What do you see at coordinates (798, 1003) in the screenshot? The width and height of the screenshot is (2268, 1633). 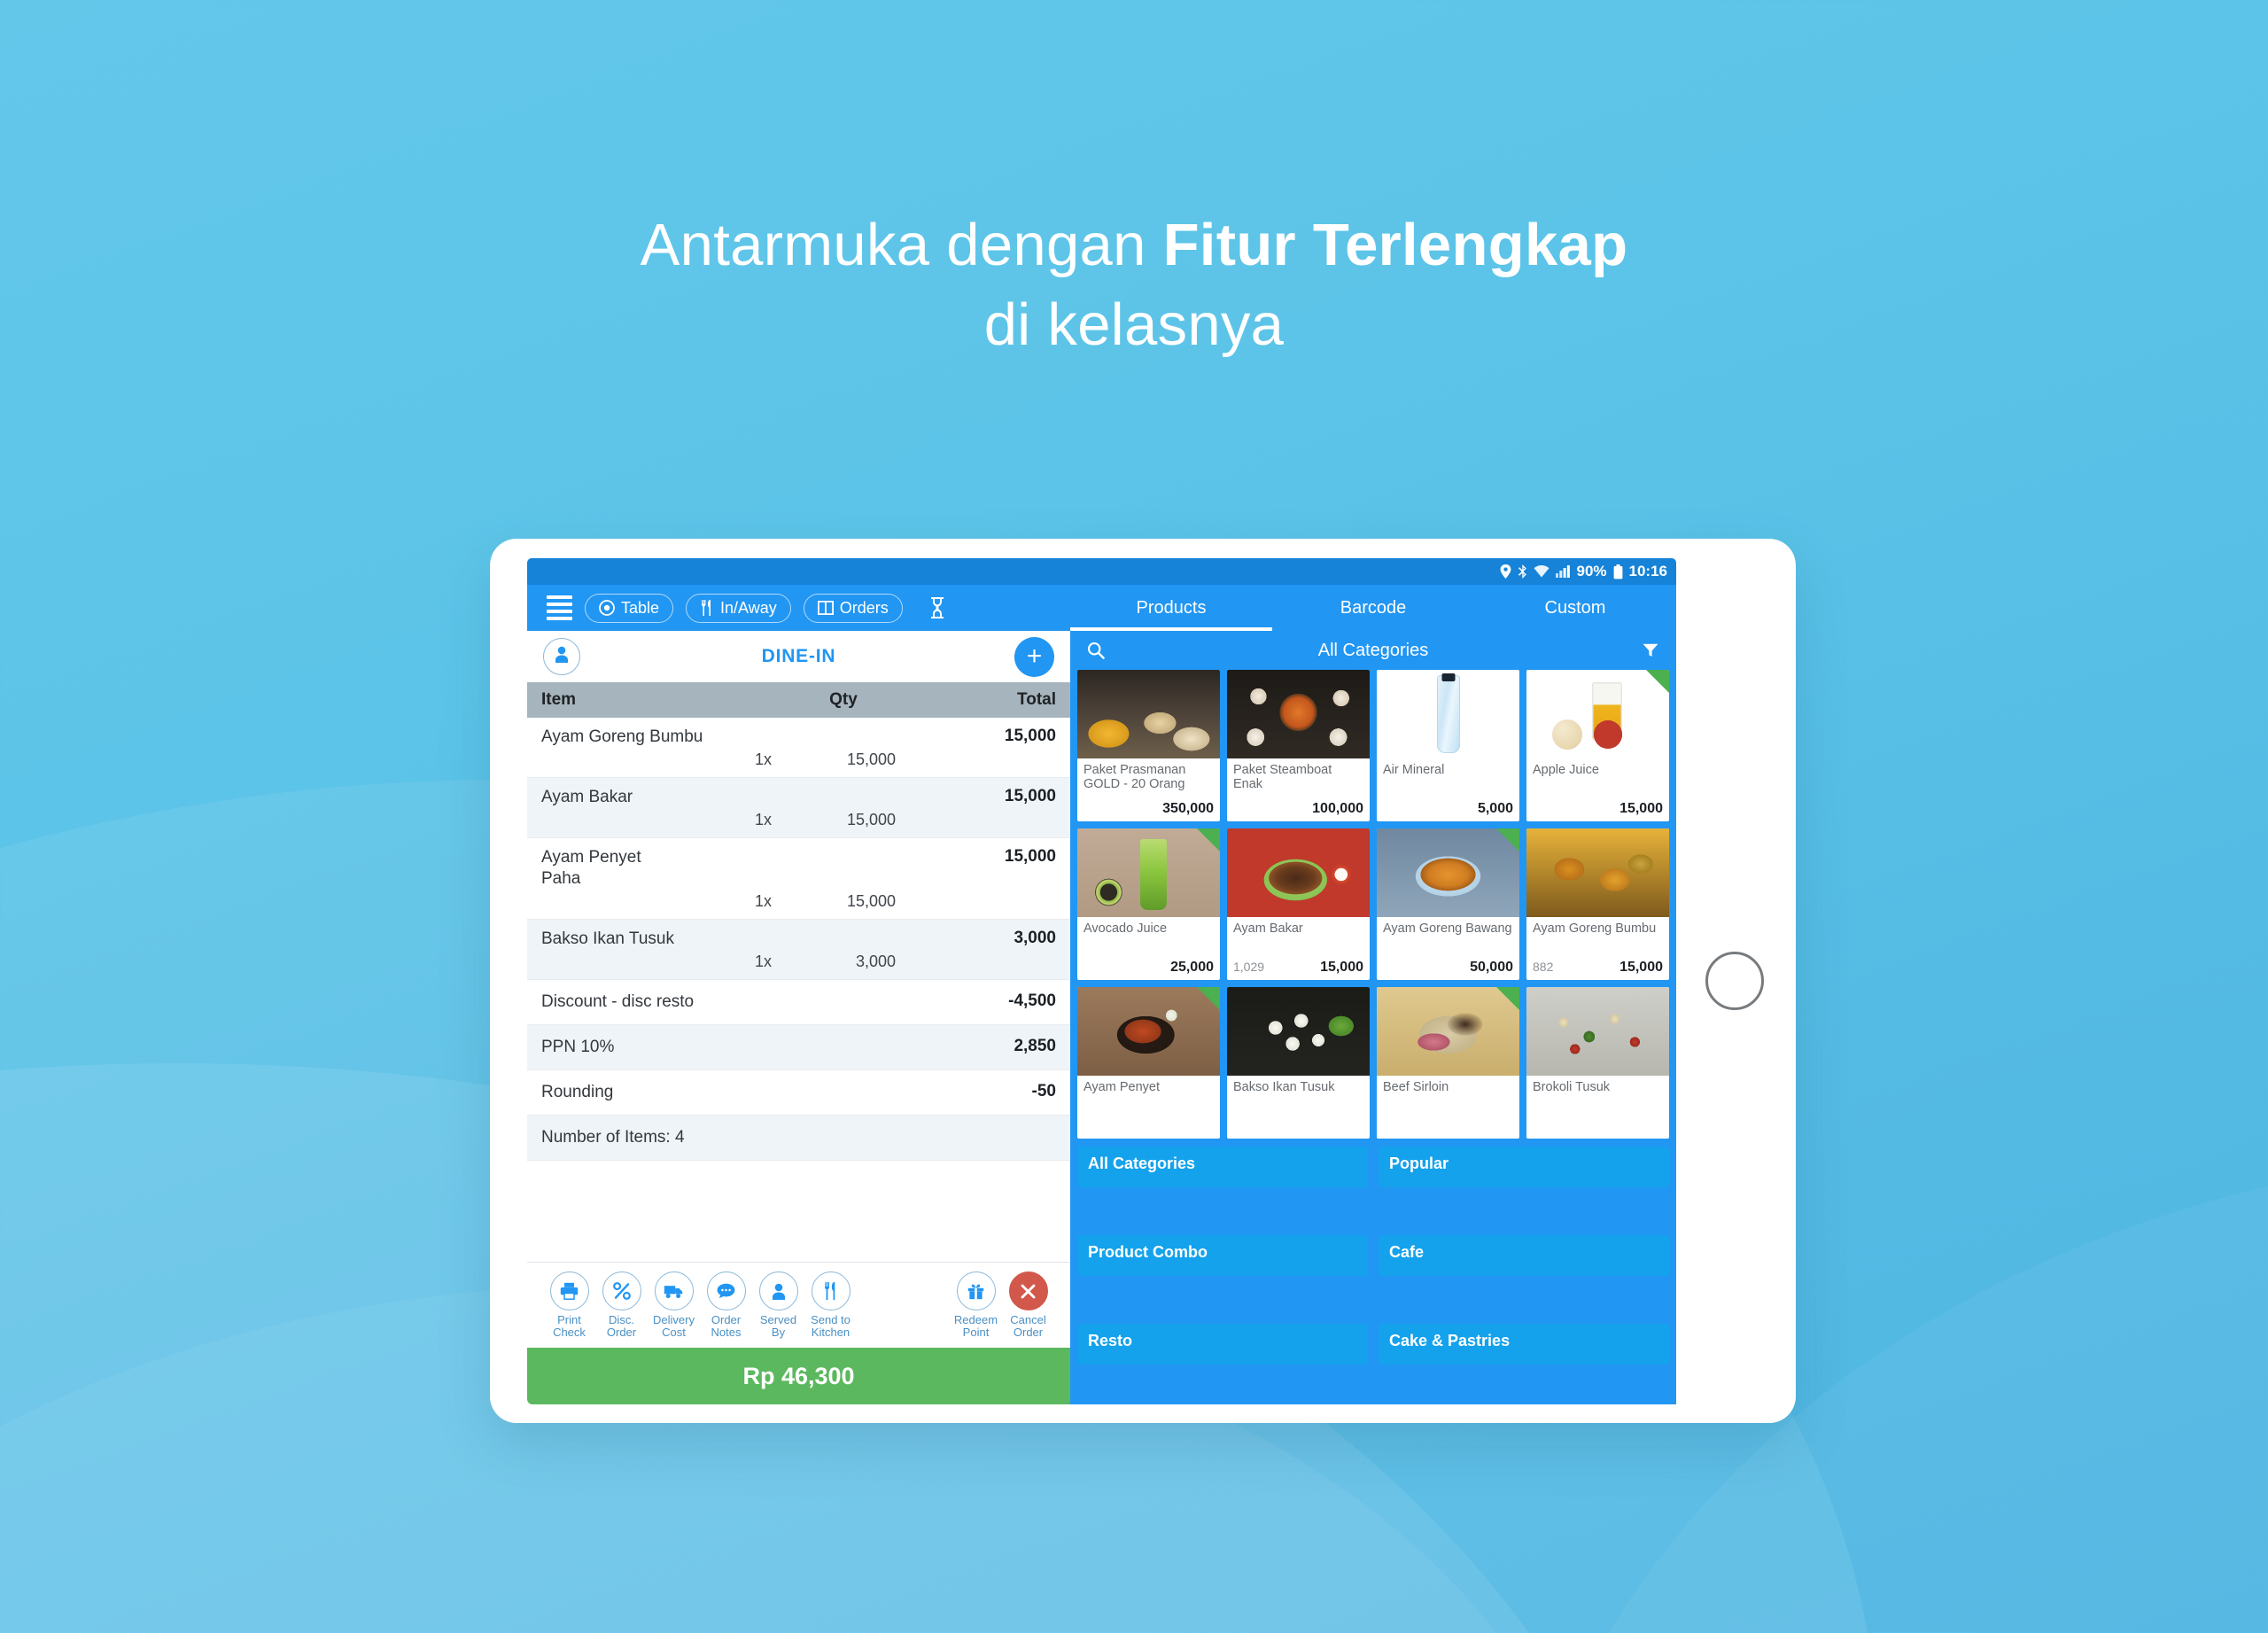 I see `order-summary-row: Discount - disc resto -4,500` at bounding box center [798, 1003].